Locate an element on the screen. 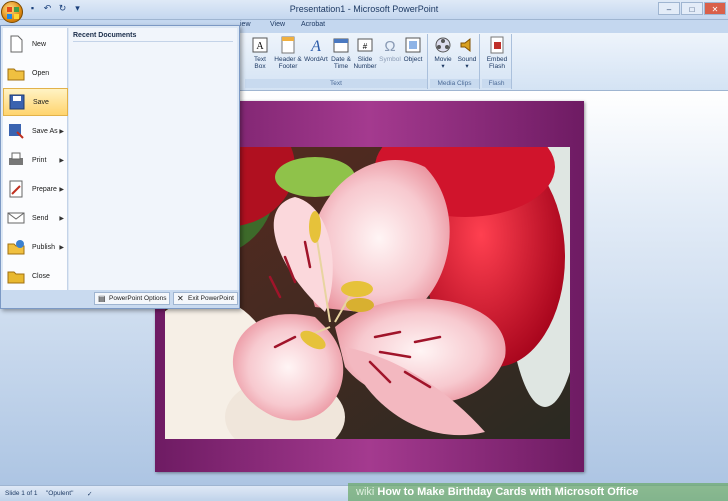 The image size is (728, 501). close-window-button: ✕ is located at coordinates (715, 8).